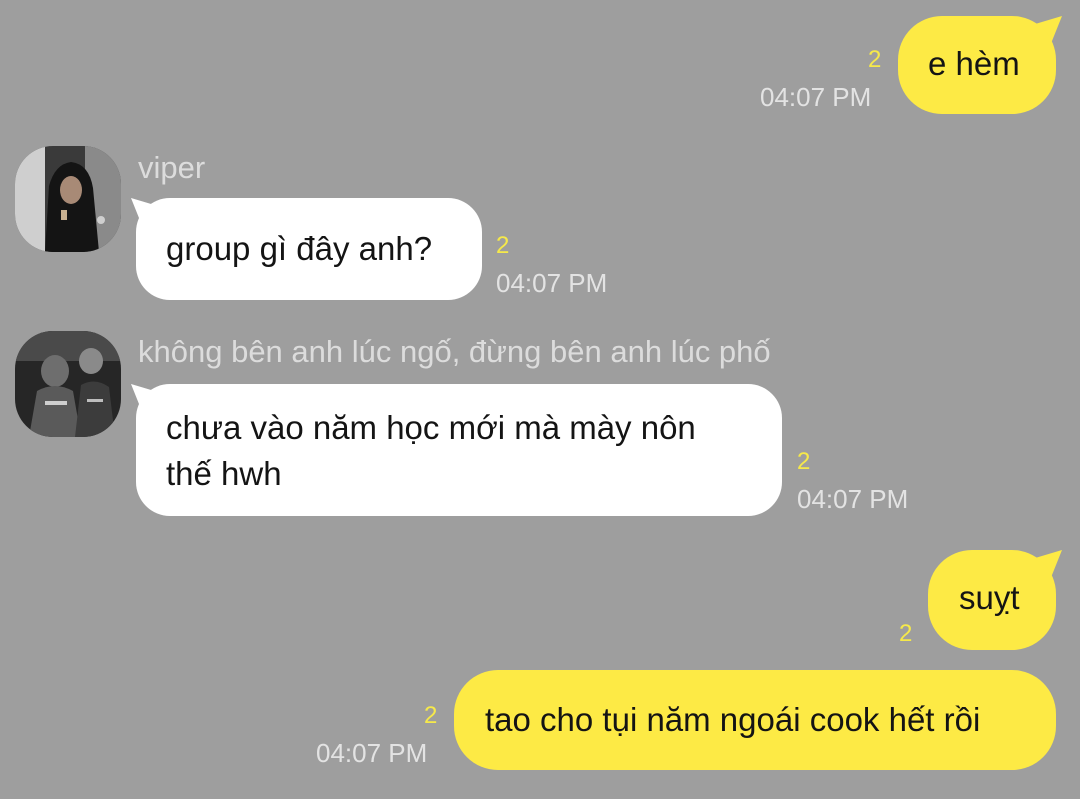 The height and width of the screenshot is (799, 1080). Describe the element at coordinates (172, 167) in the screenshot. I see `sender-name: viper` at that location.